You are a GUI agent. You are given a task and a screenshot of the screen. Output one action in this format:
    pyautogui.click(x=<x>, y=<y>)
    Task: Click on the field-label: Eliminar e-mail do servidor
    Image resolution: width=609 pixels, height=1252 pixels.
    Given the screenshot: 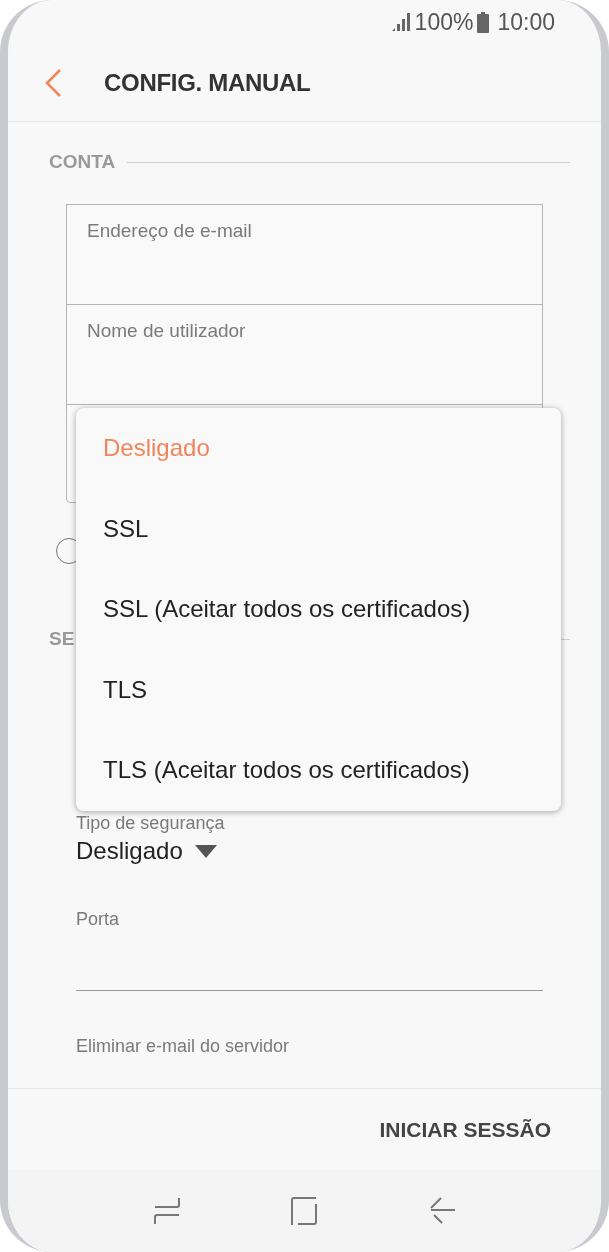 What is the action you would take?
    pyautogui.click(x=183, y=1046)
    